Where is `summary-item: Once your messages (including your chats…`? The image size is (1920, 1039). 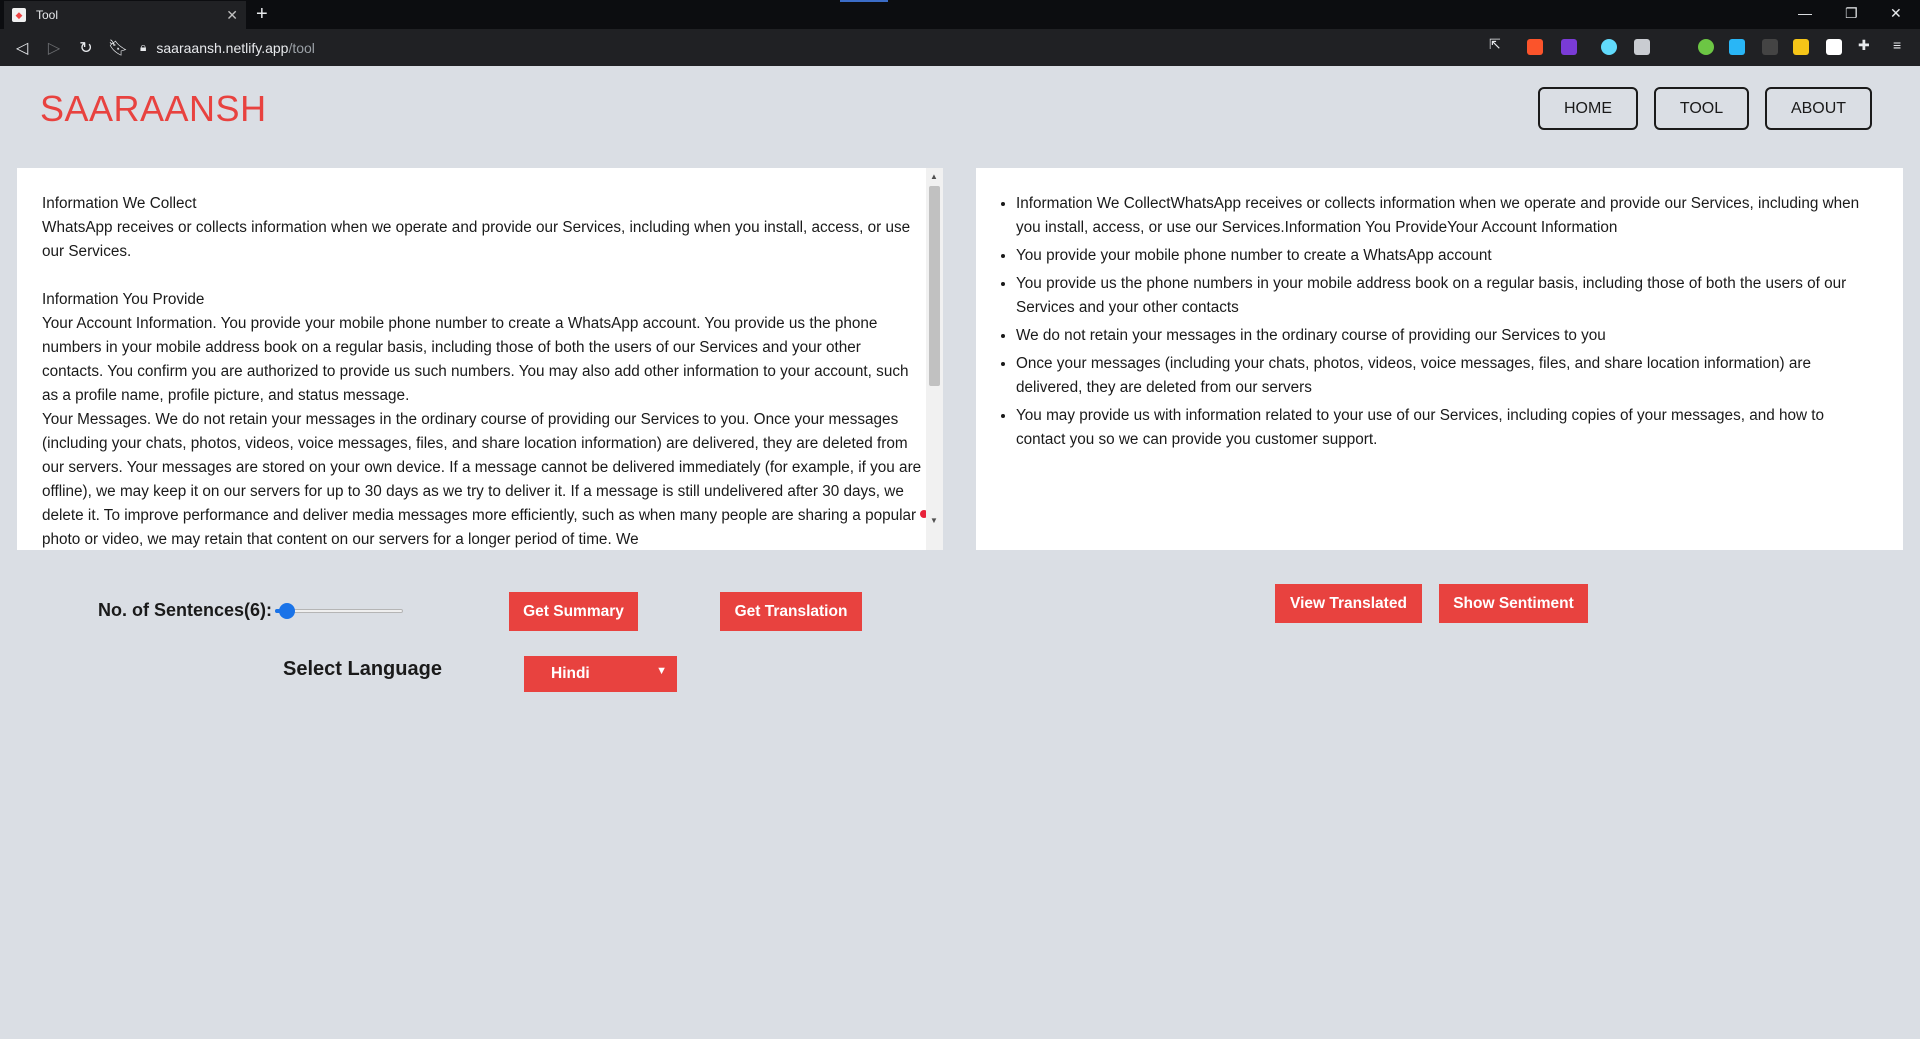 summary-item: Once your messages (including your chats… is located at coordinates (1446, 376).